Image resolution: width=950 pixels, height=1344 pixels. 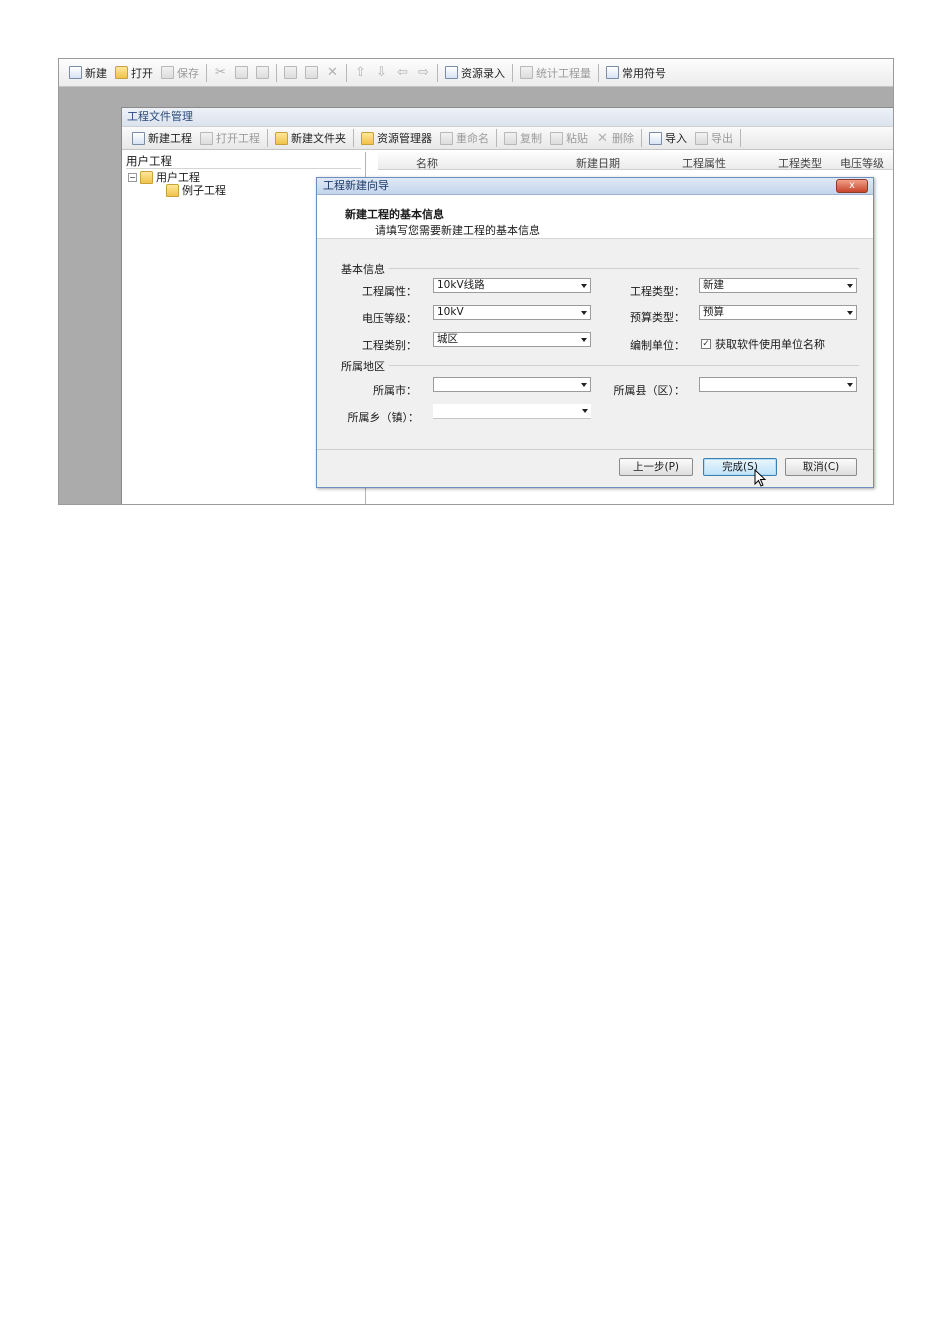 What do you see at coordinates (507, 117) in the screenshot?
I see `window-title: 工程文件管理` at bounding box center [507, 117].